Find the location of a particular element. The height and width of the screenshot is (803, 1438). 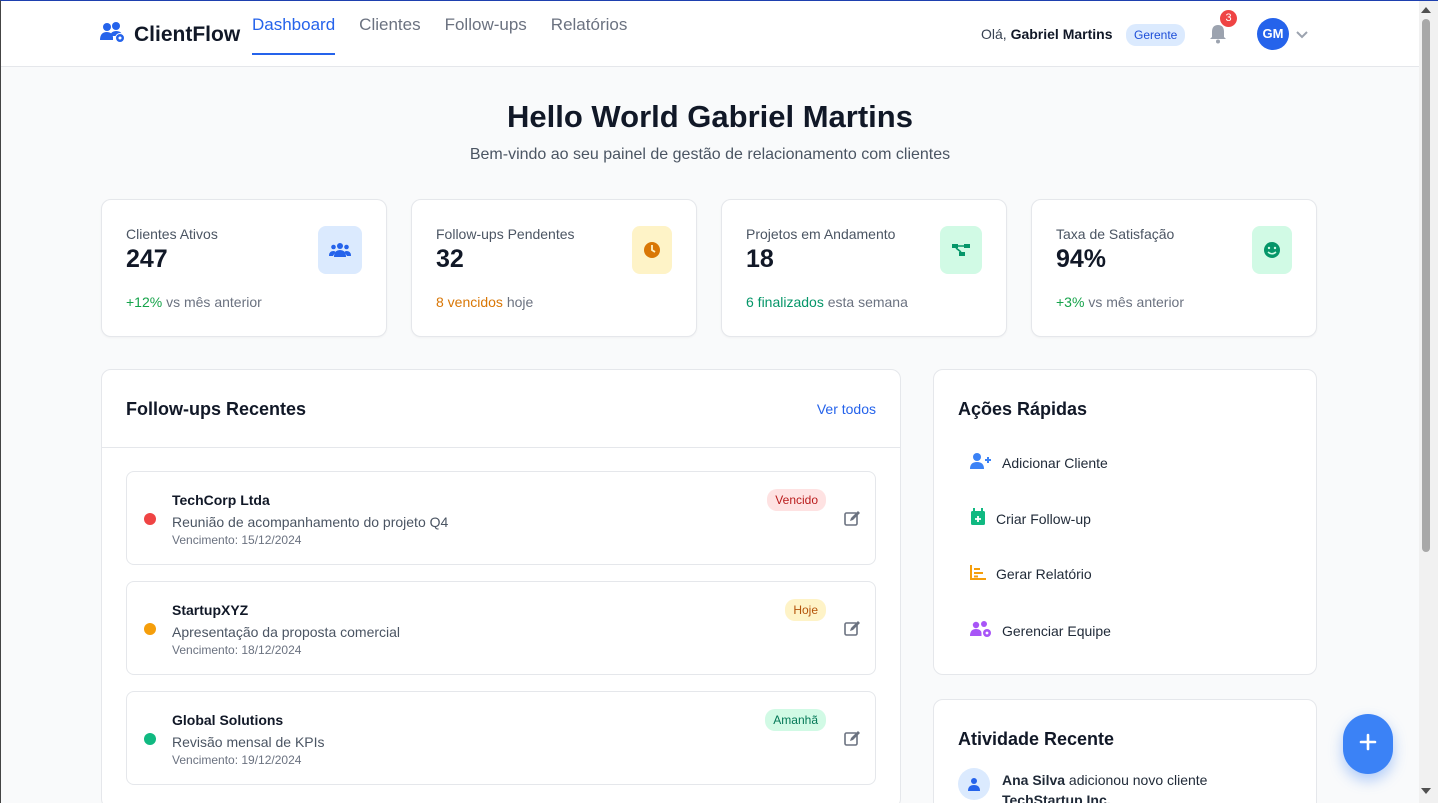

status-badge: Vencido is located at coordinates (796, 500).